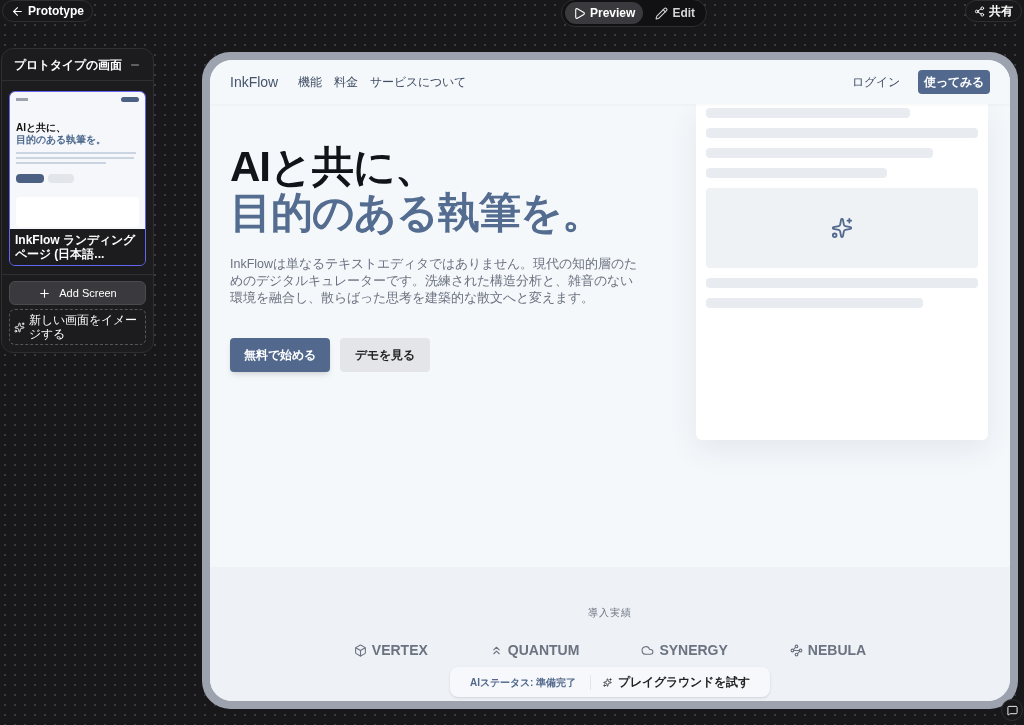 The width and height of the screenshot is (1024, 725). I want to click on cta-button: 使ってみる, so click(954, 82).